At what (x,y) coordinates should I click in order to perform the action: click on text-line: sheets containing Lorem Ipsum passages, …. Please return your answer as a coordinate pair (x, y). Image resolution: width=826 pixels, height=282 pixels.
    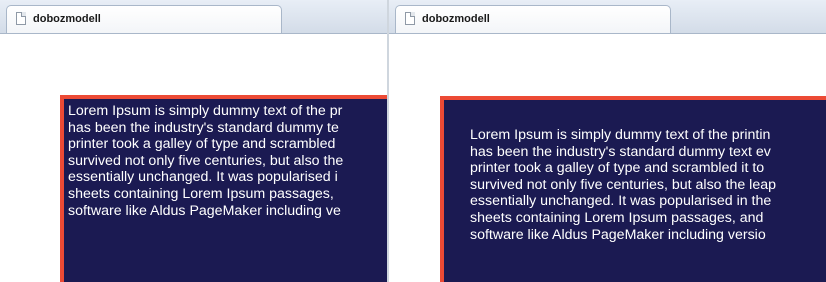
    Looking at the image, I should click on (617, 217).